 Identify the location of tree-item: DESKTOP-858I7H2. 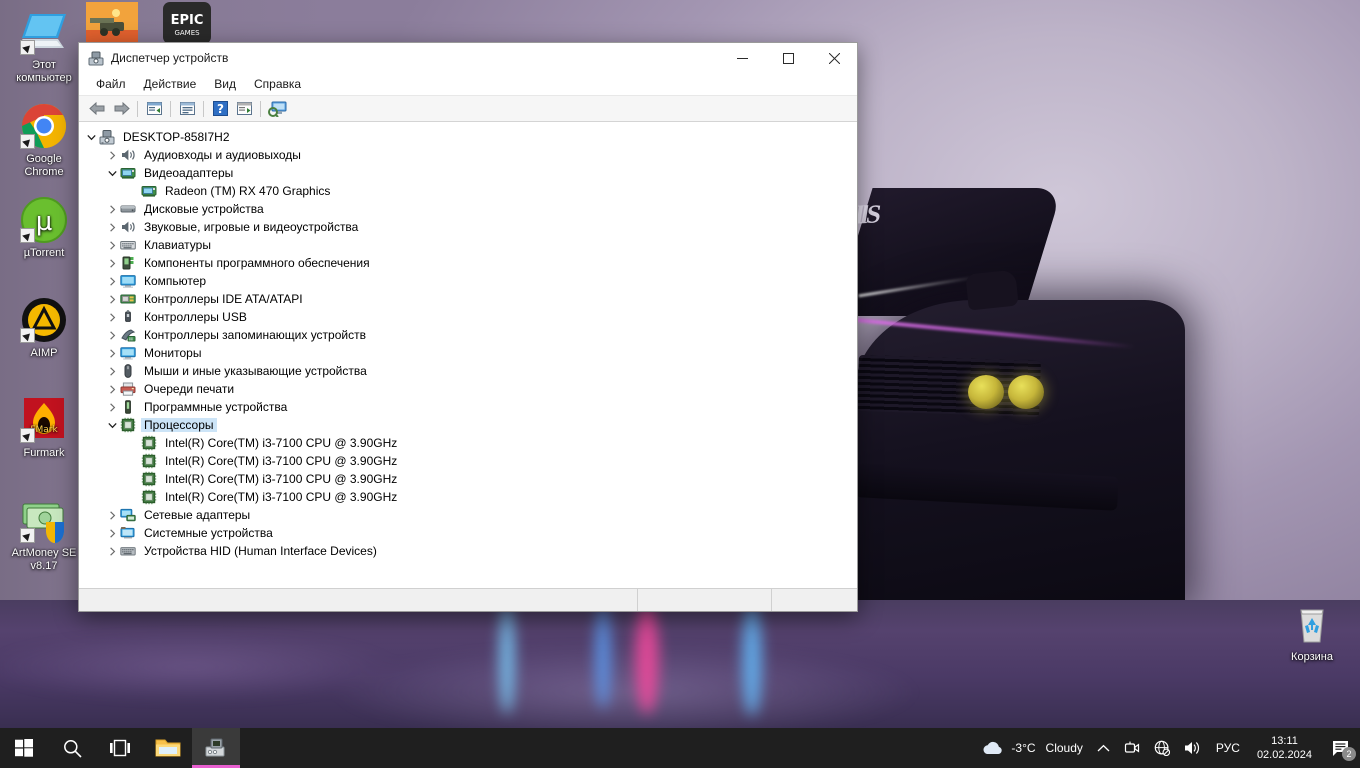
(468, 137).